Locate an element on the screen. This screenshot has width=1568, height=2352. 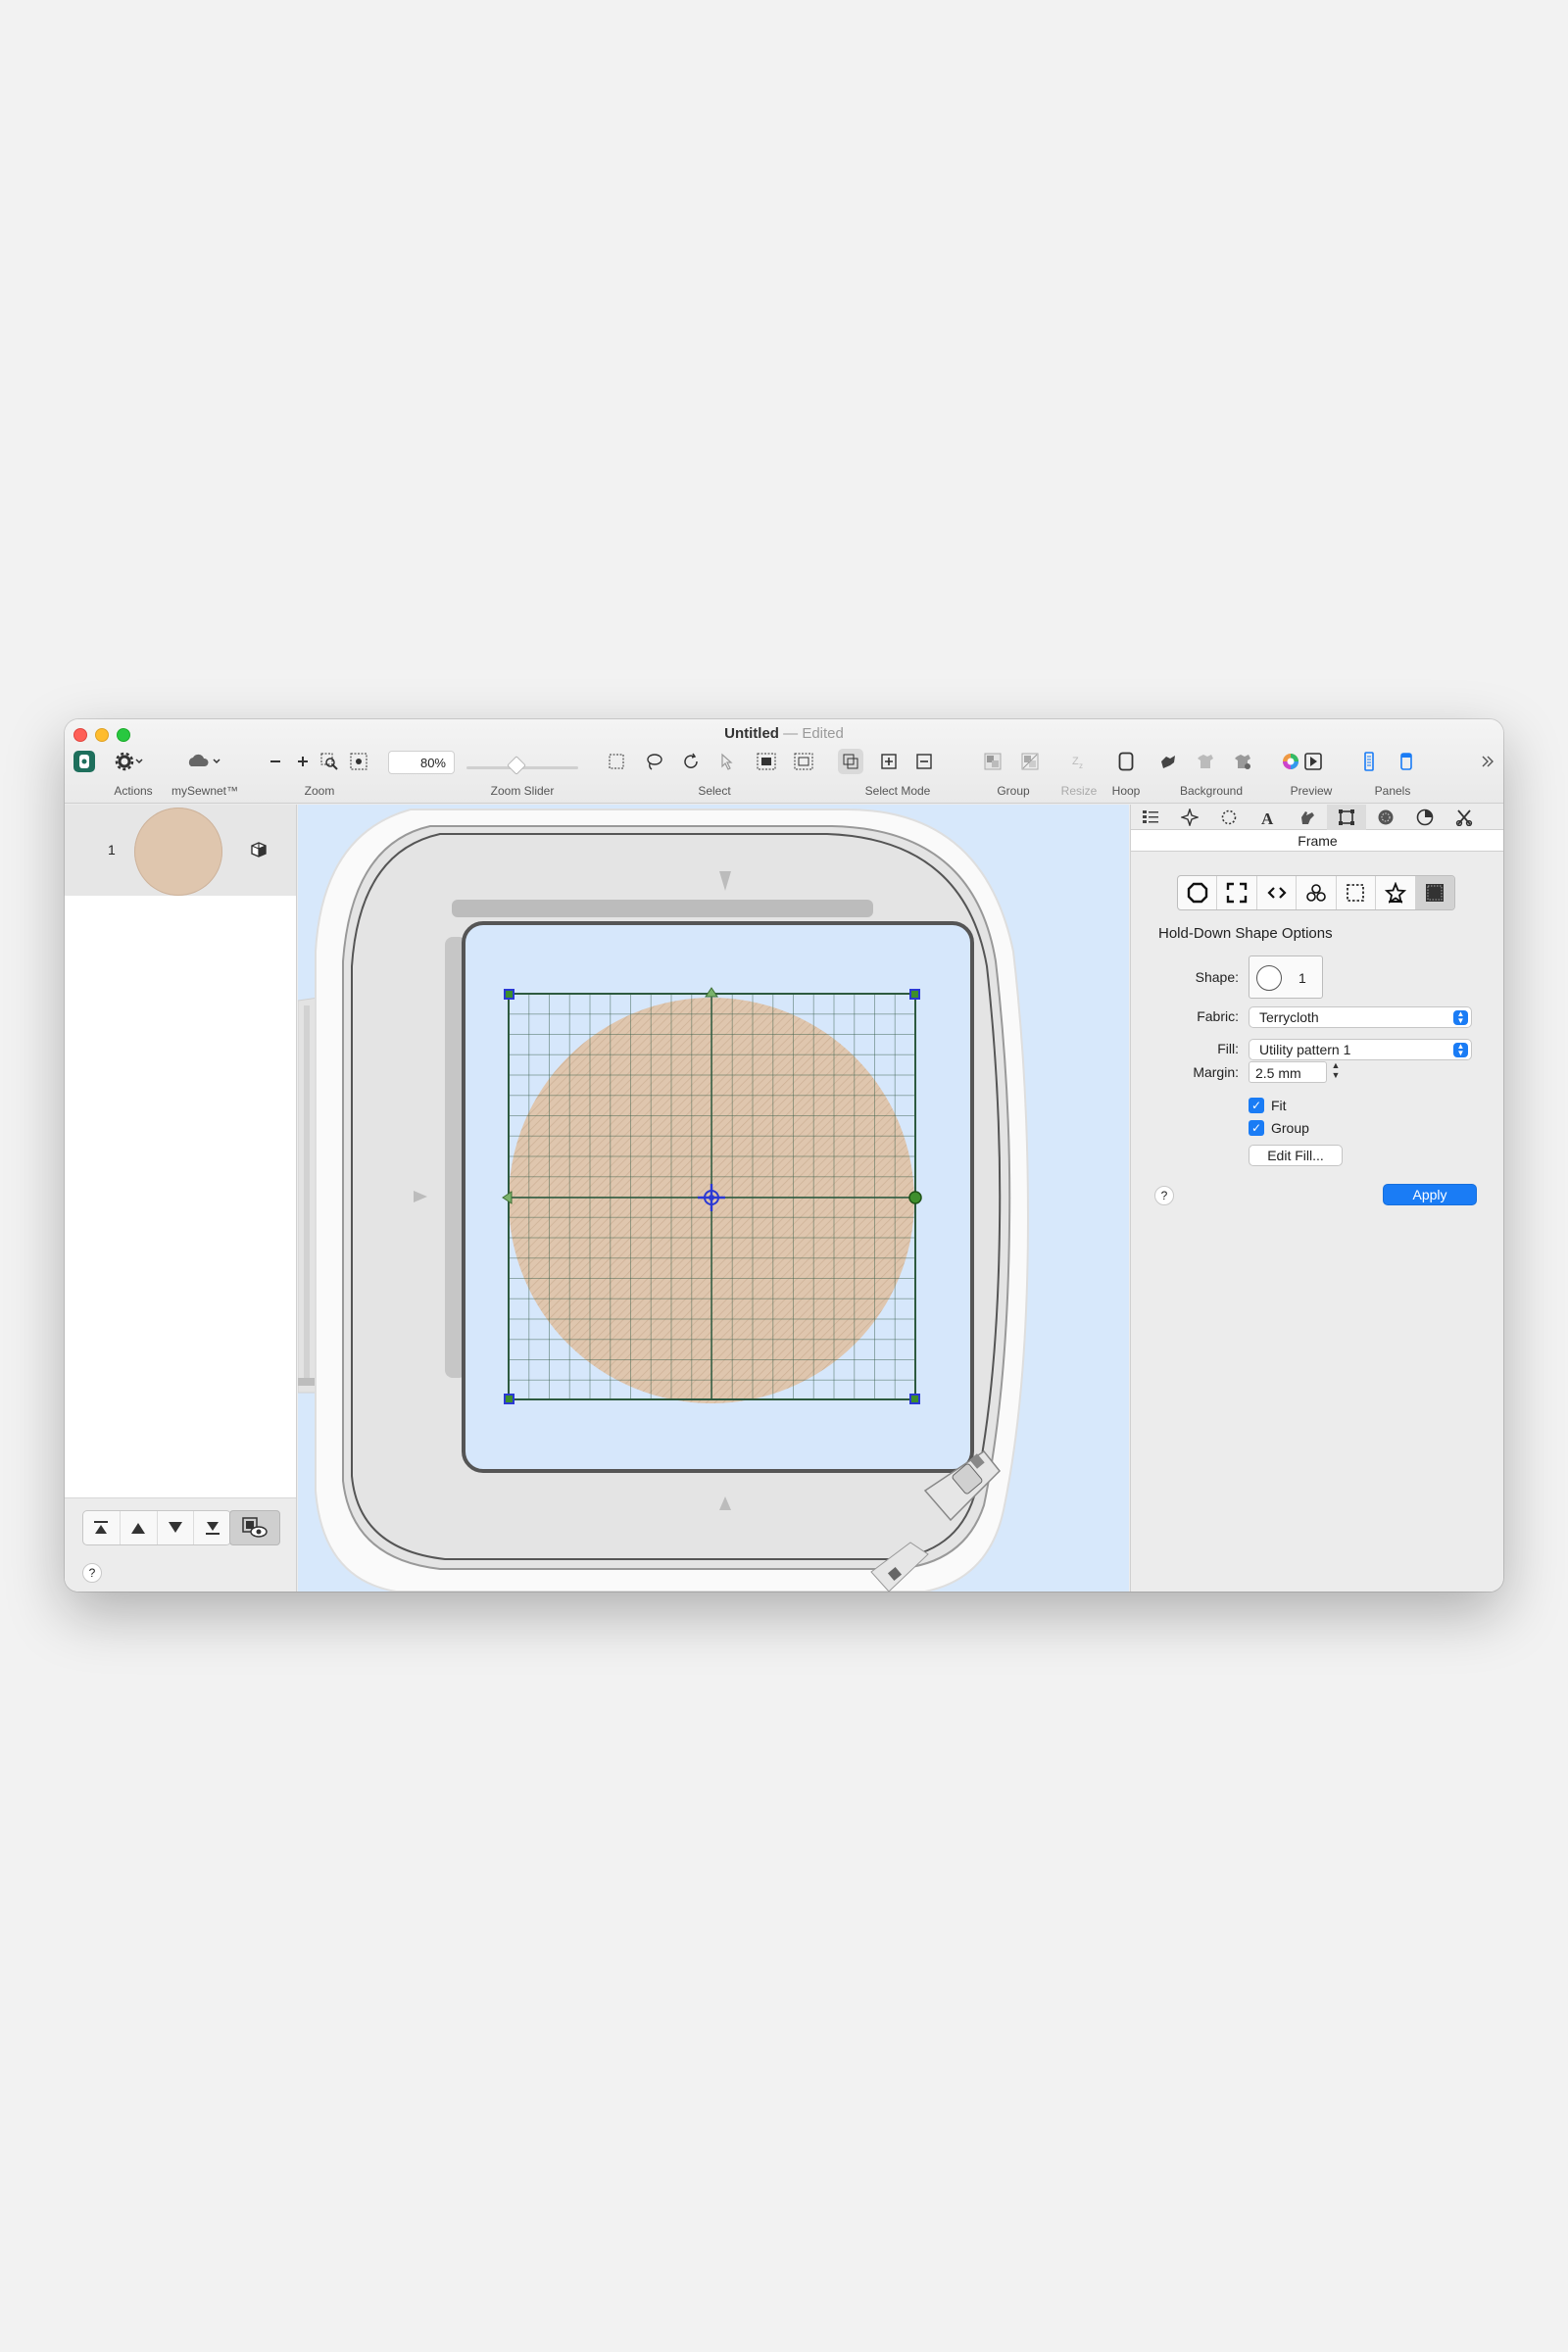
preview-label: Preview is located at coordinates (1311, 791).